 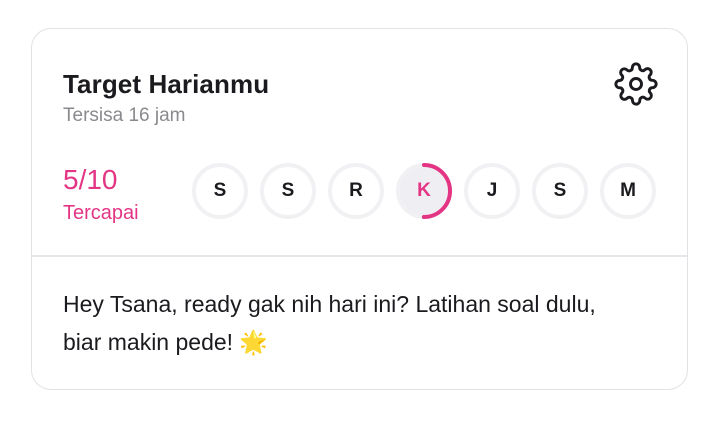 I want to click on day-label: M, so click(x=628, y=190).